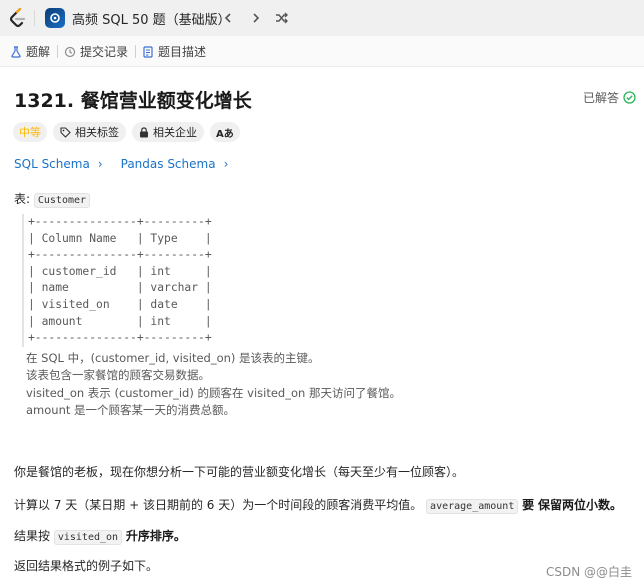 This screenshot has width=644, height=588. I want to click on watermark: CSDN @@白圭, so click(588, 572).